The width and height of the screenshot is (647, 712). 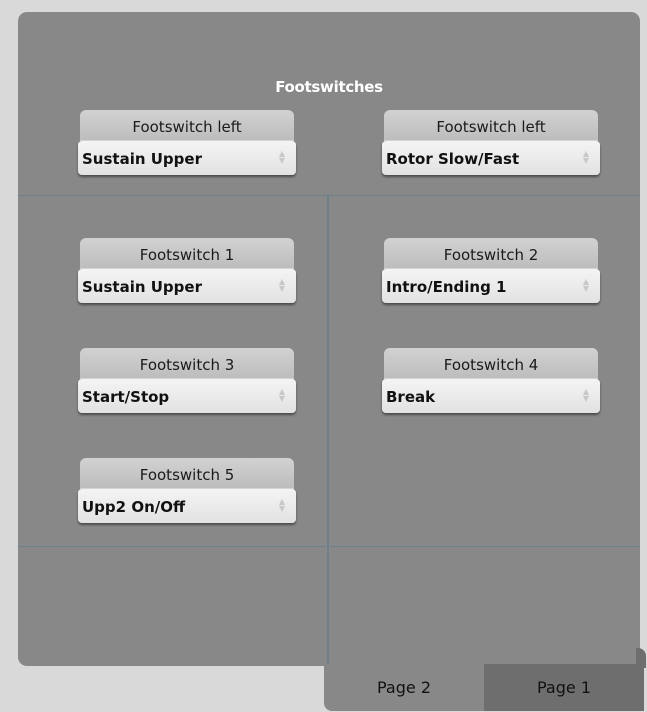 I want to click on footswitch-2-select: Intro/Ending 1 ▲ ▼, so click(x=491, y=286).